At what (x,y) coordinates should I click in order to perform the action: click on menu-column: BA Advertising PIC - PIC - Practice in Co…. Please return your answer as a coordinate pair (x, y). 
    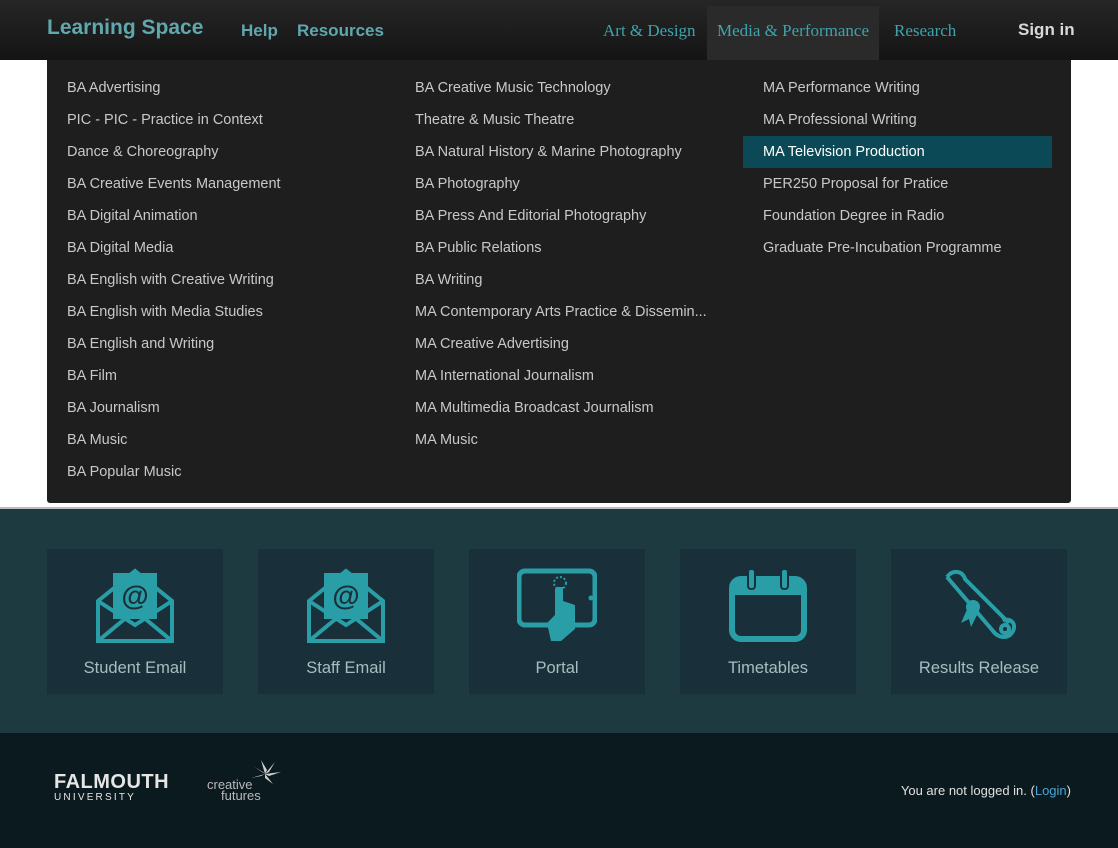
    Looking at the image, I should click on (164, 280).